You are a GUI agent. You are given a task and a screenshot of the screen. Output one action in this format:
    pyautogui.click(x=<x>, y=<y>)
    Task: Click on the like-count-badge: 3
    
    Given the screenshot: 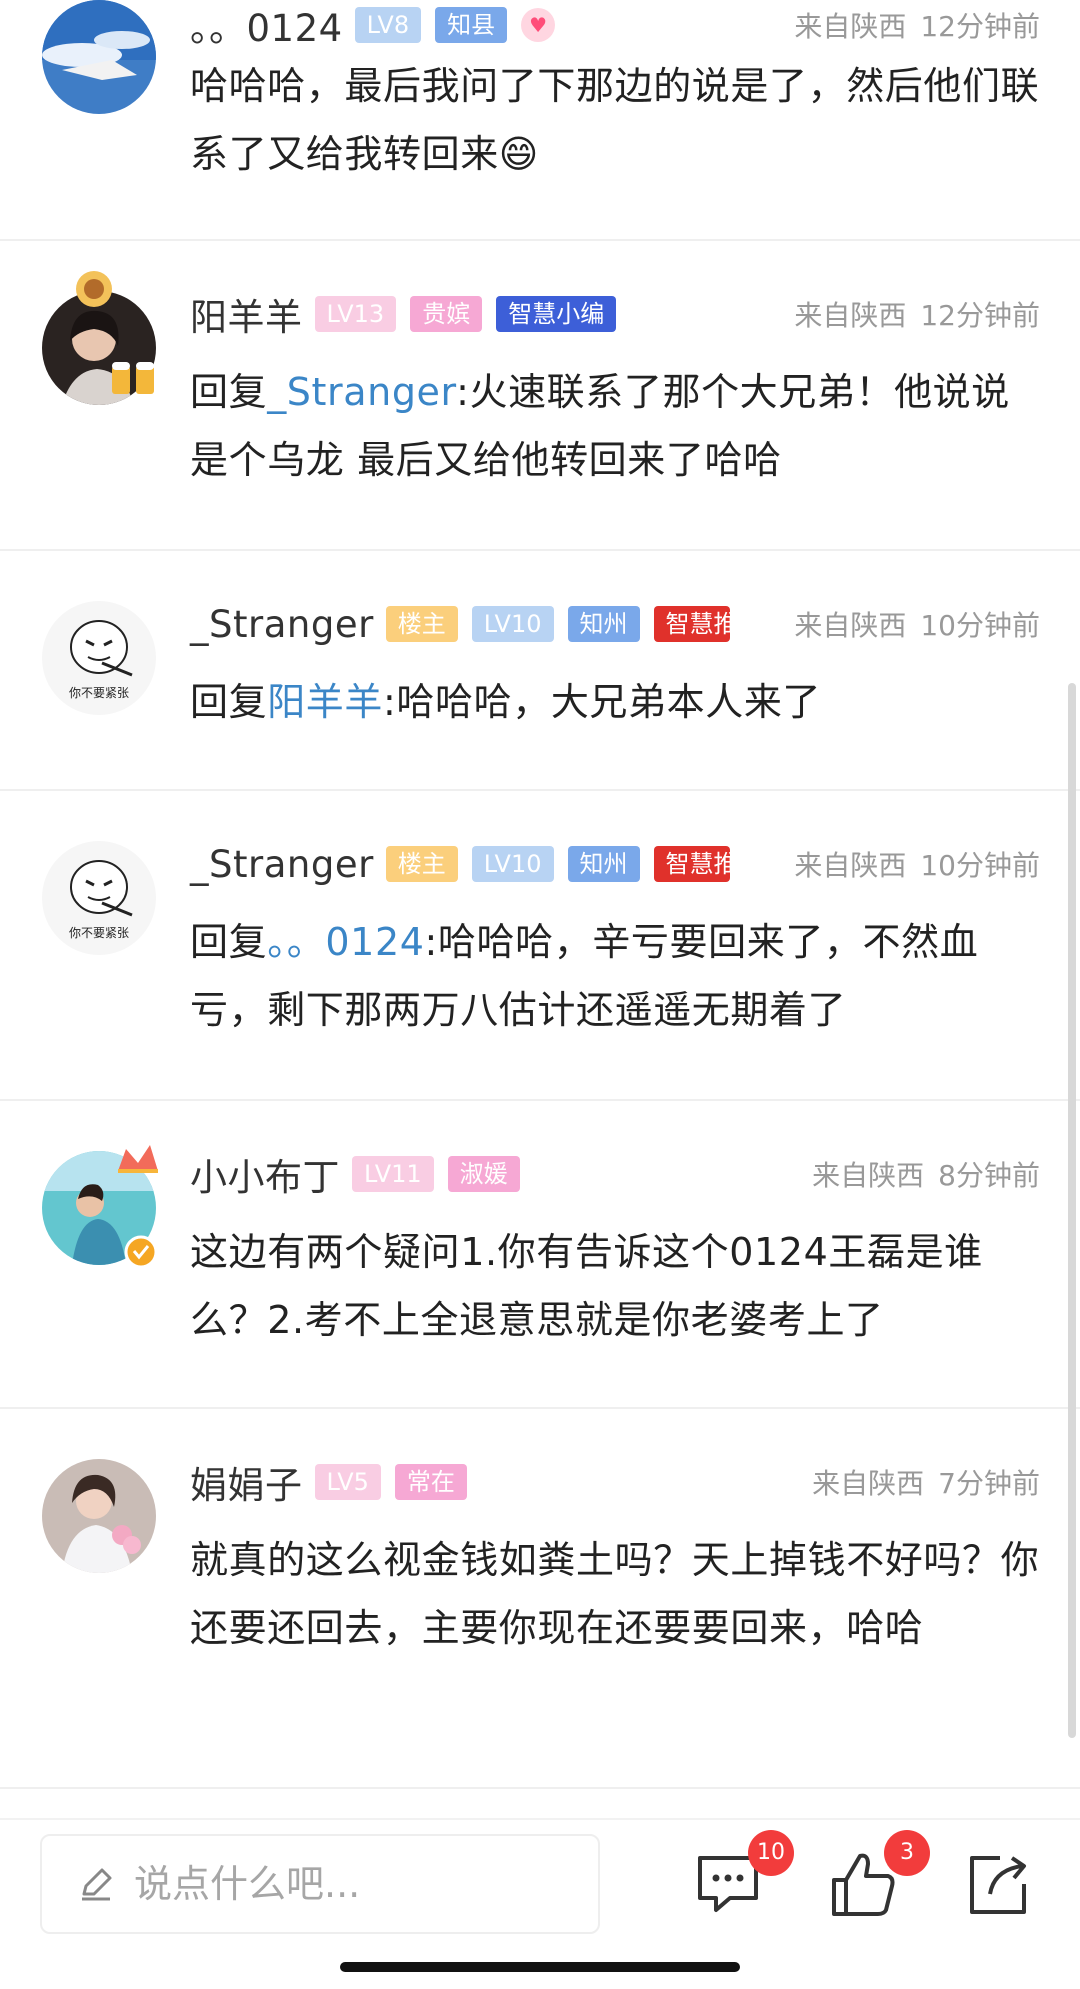 What is the action you would take?
    pyautogui.click(x=907, y=1853)
    